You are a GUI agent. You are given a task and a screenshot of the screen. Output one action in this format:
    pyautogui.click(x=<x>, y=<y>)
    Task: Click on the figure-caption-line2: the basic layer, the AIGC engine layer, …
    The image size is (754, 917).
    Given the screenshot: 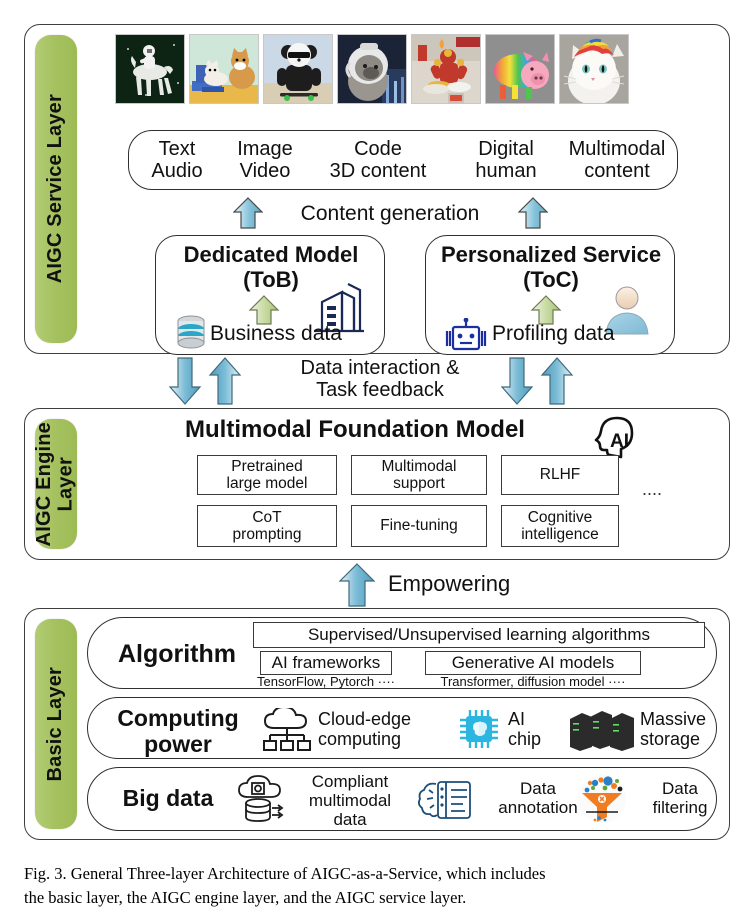 What is the action you would take?
    pyautogui.click(x=245, y=897)
    